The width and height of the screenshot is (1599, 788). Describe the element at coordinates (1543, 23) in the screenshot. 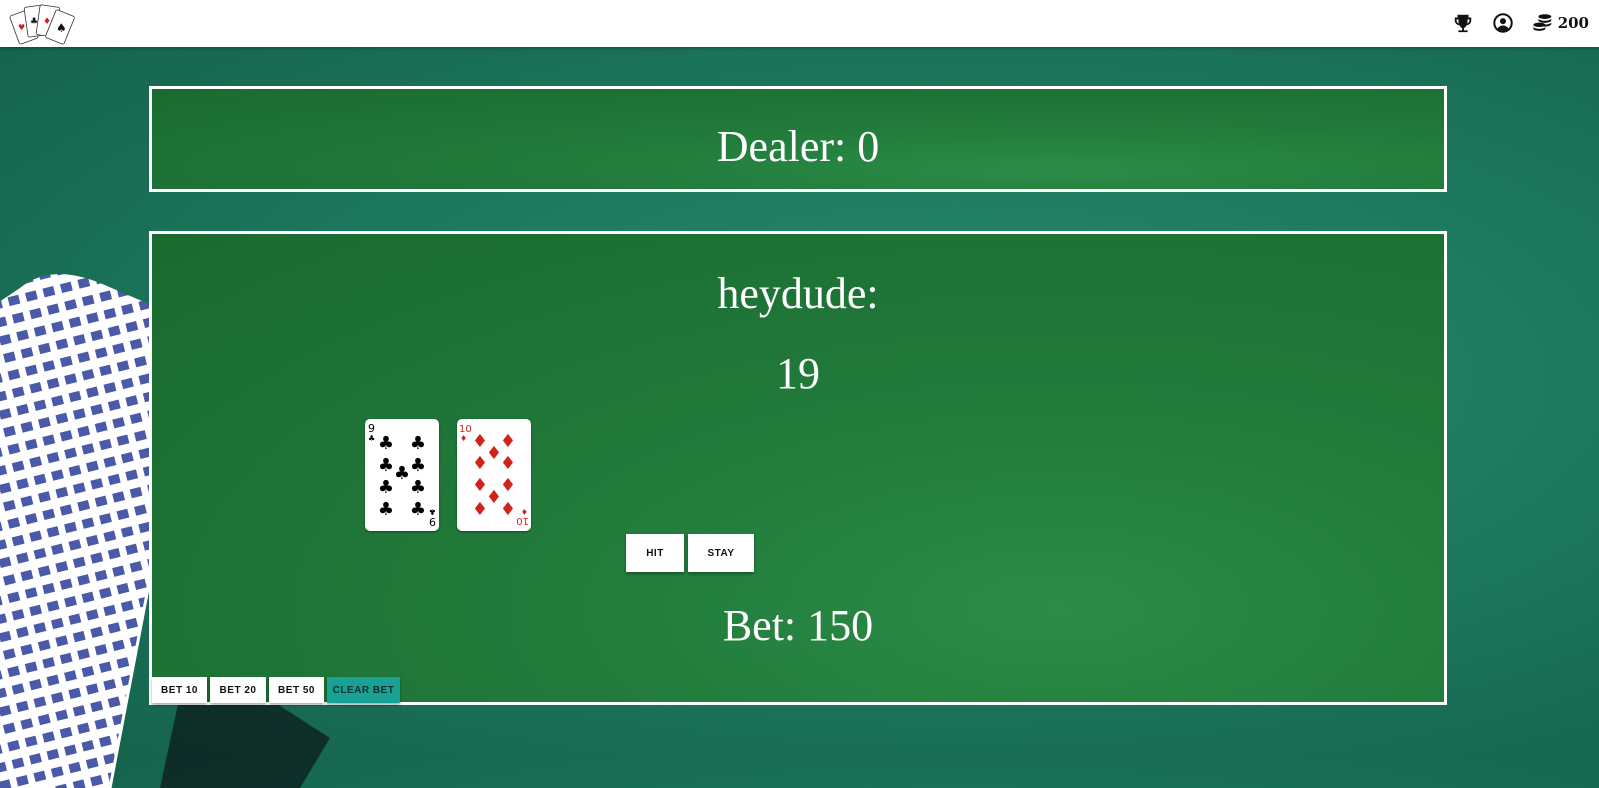

I see `coins-icon` at that location.